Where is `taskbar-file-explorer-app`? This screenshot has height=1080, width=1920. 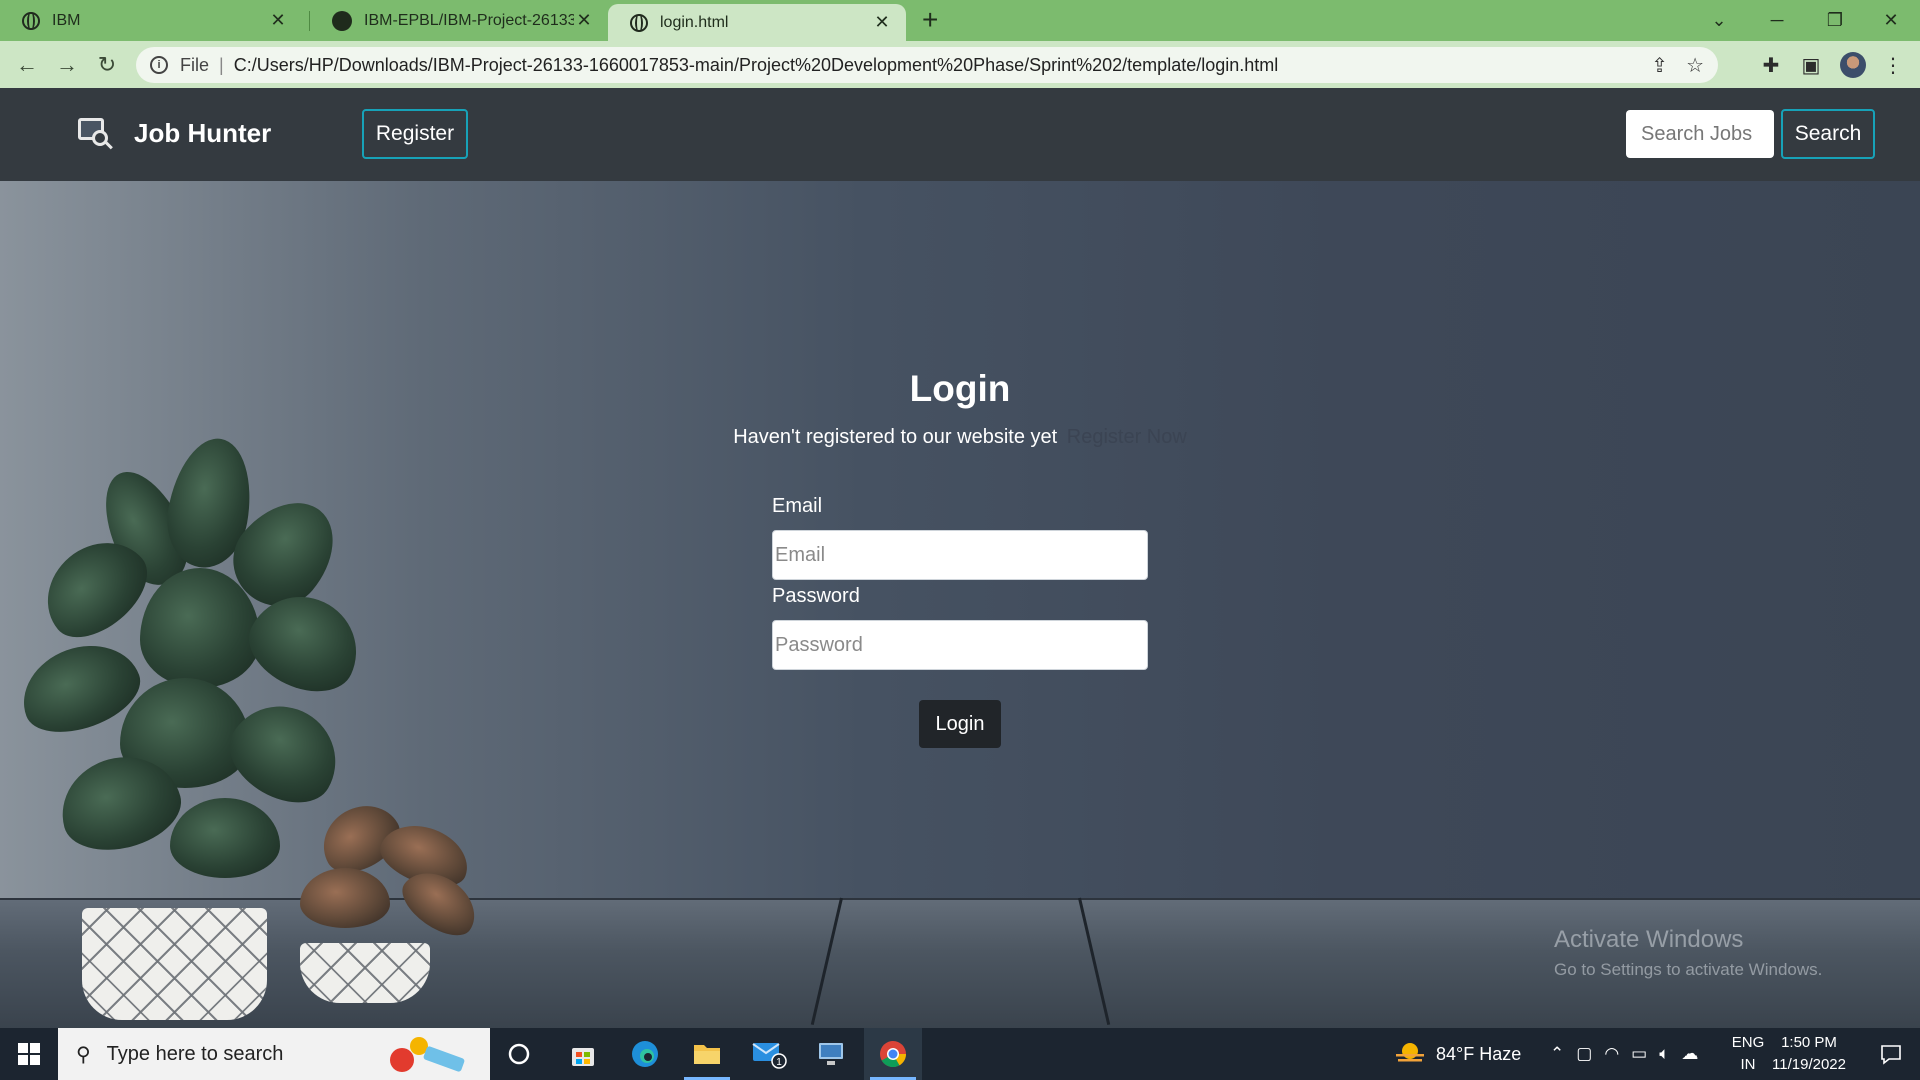
taskbar-file-explorer-app is located at coordinates (707, 1054).